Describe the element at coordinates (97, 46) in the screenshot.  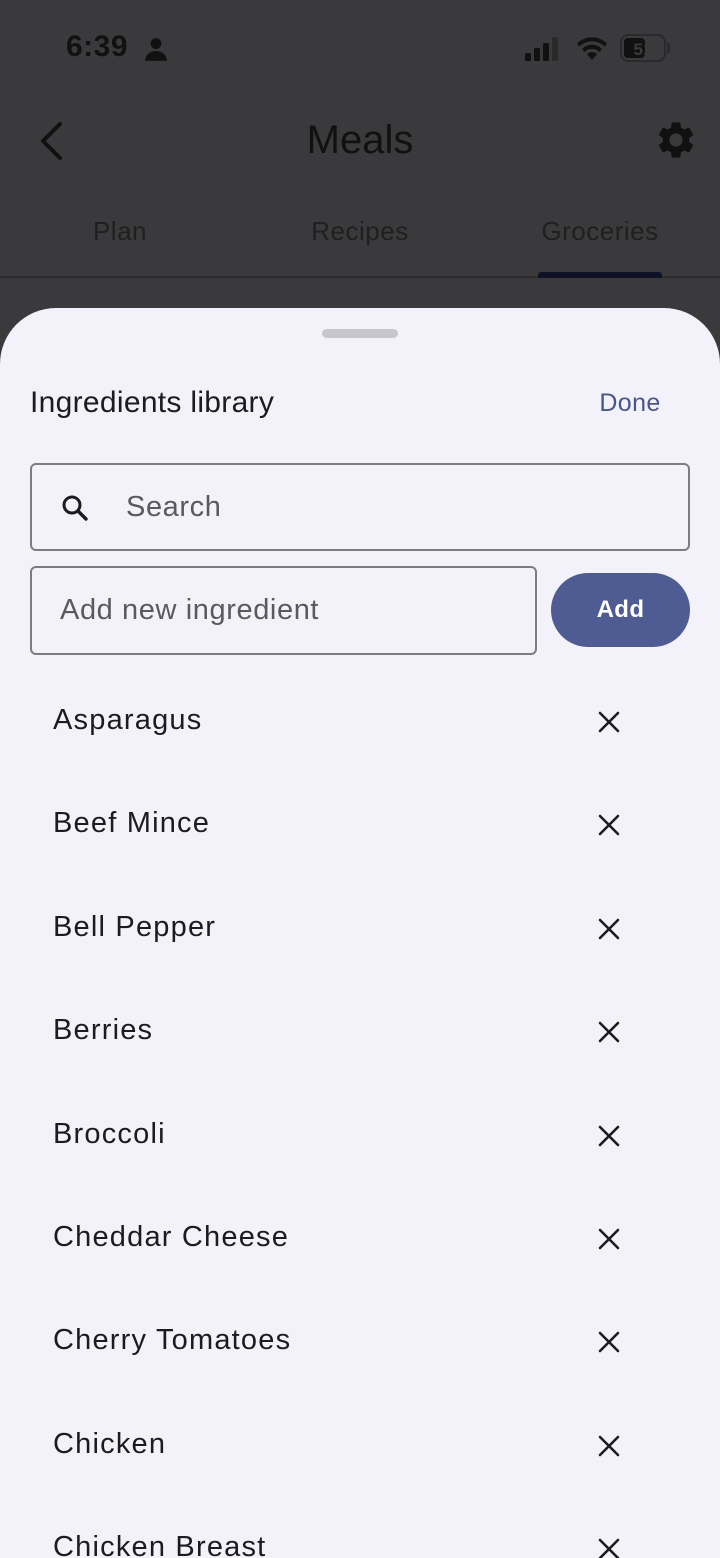
I see `status-time: 6:39` at that location.